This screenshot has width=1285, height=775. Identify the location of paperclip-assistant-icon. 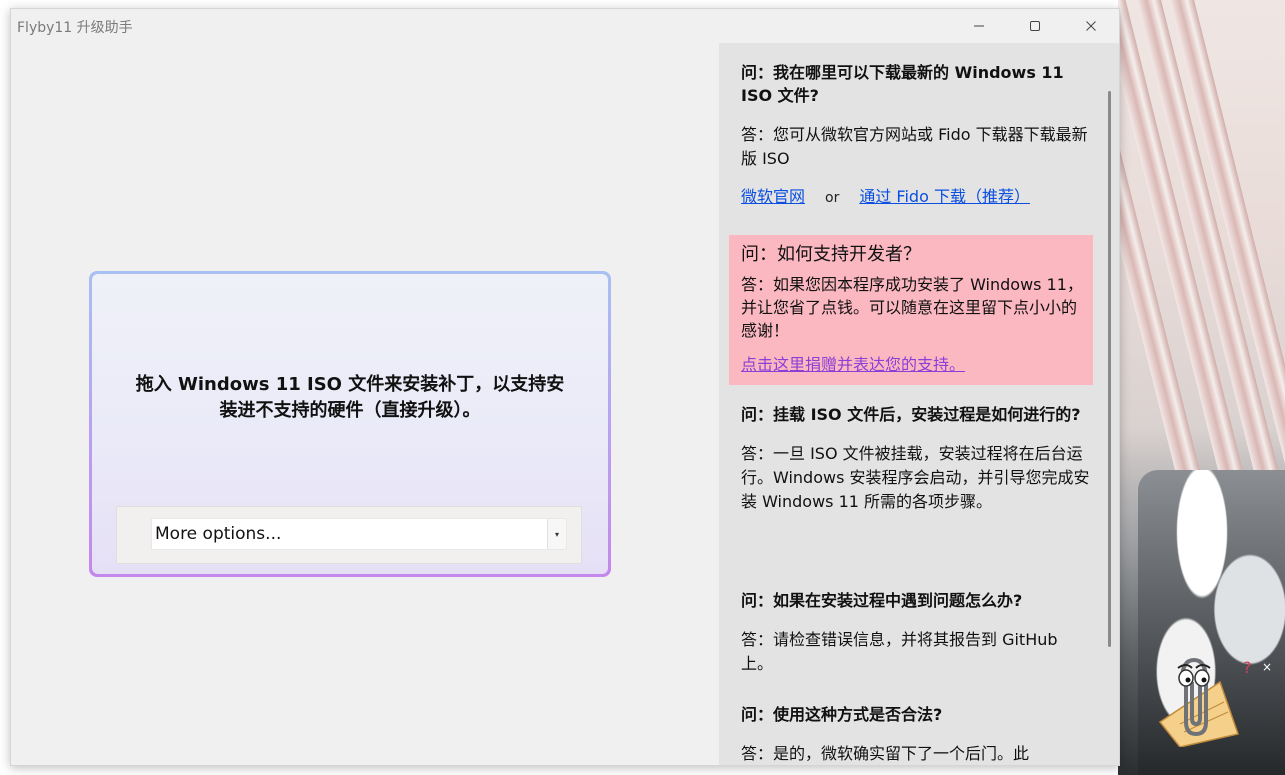
(1195, 699).